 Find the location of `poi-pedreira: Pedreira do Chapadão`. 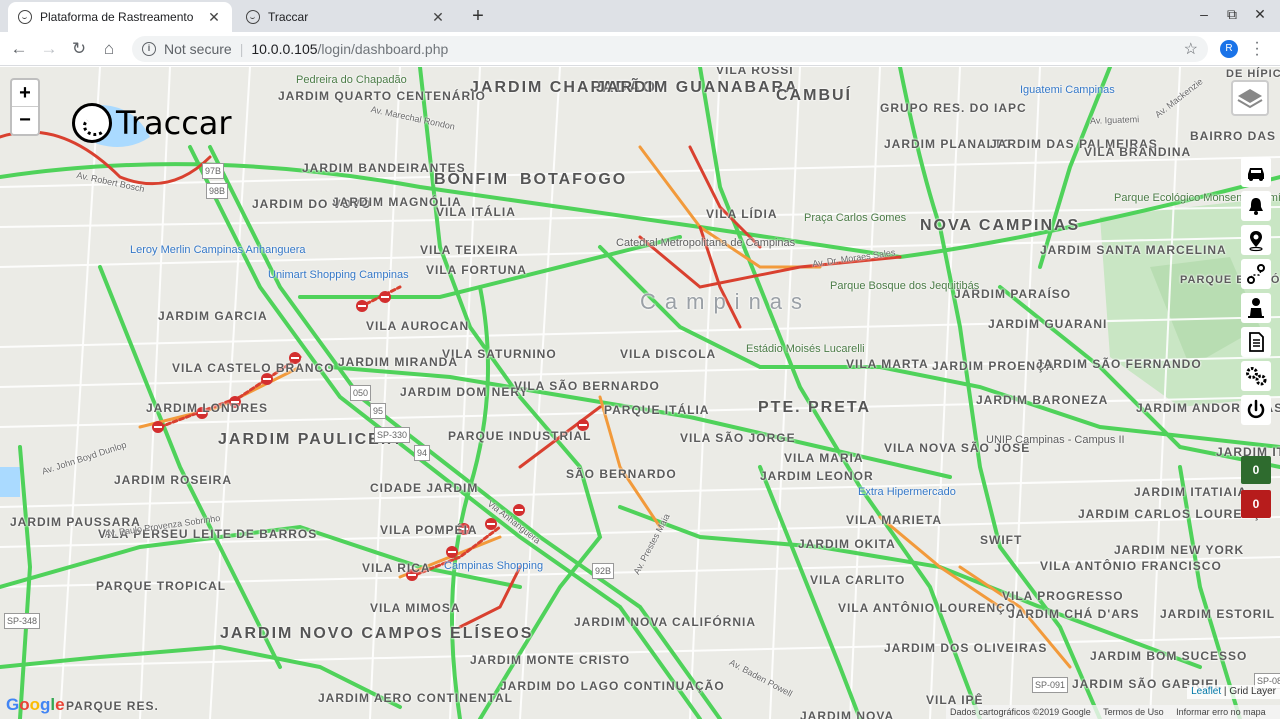

poi-pedreira: Pedreira do Chapadão is located at coordinates (351, 80).